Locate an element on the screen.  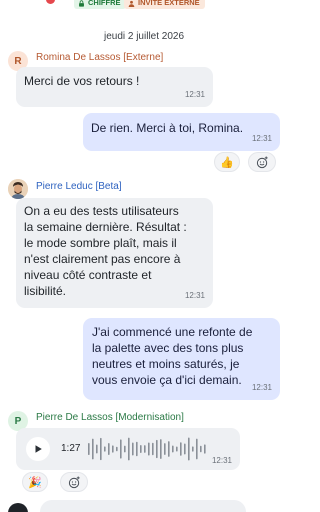
external-guest-badge-label: INVITÉ EXTERNE is located at coordinates (169, 3).